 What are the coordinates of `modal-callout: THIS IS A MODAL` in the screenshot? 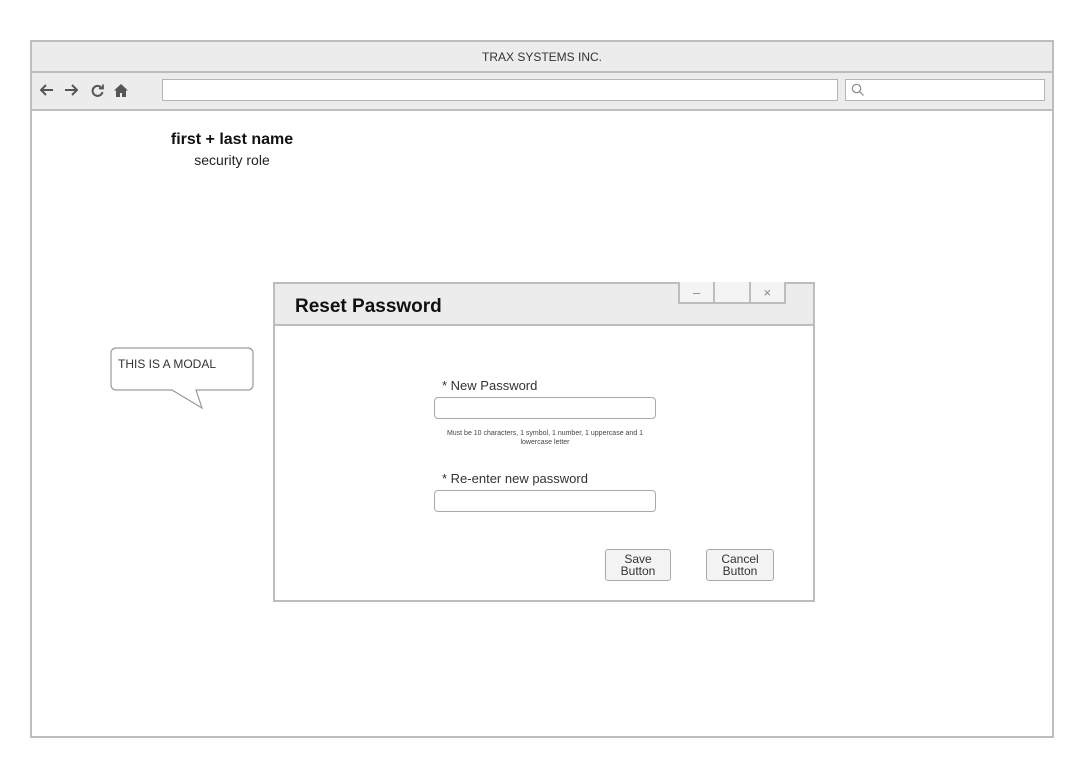 It's located at (182, 378).